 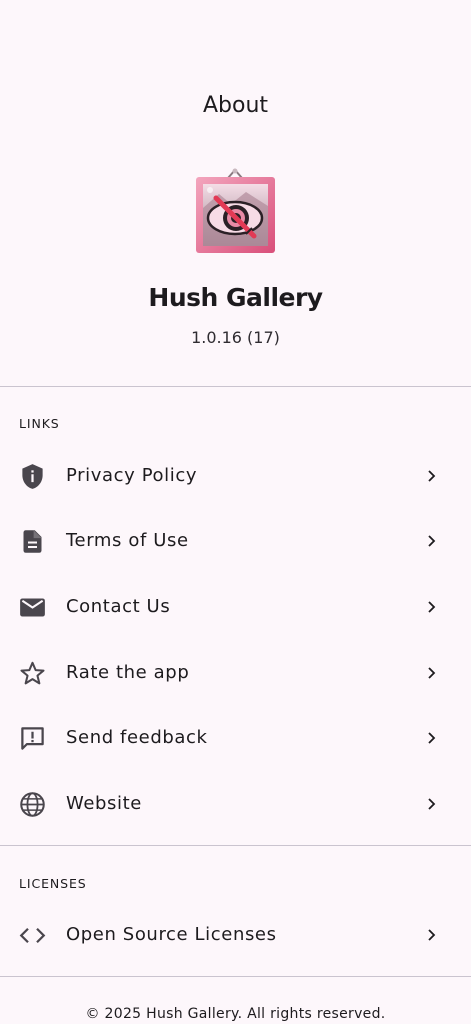 I want to click on privacy-policy-item: Privacy Policy, so click(x=235, y=476).